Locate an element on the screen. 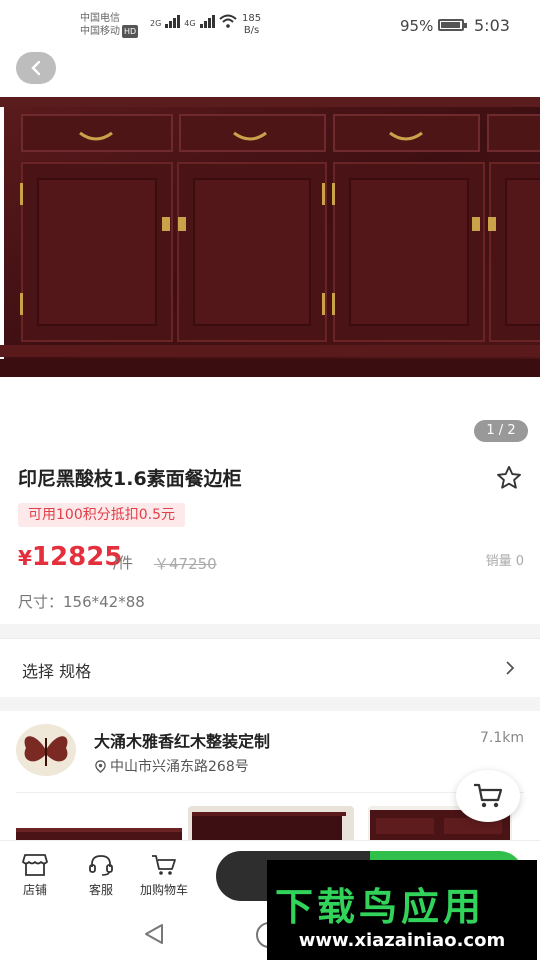  shop-name: 大涌木雅香红木整装定制 is located at coordinates (182, 740).